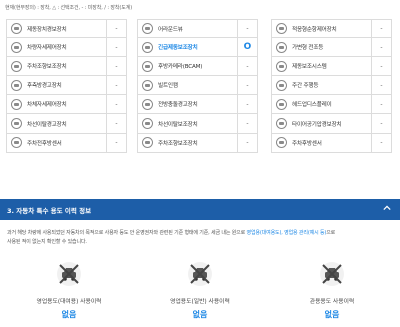 This screenshot has width=400, height=327. What do you see at coordinates (170, 29) in the screenshot?
I see `option-label: 어라운드뷰` at bounding box center [170, 29].